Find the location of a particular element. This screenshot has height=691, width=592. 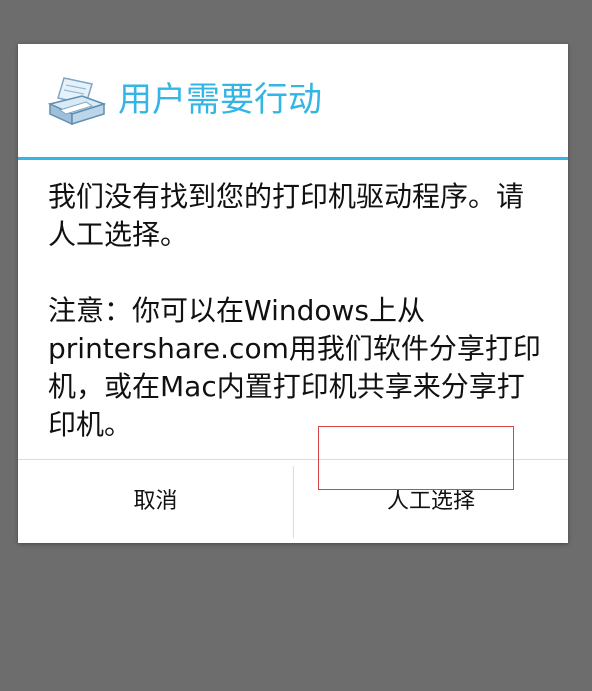

title-divider is located at coordinates (293, 158).